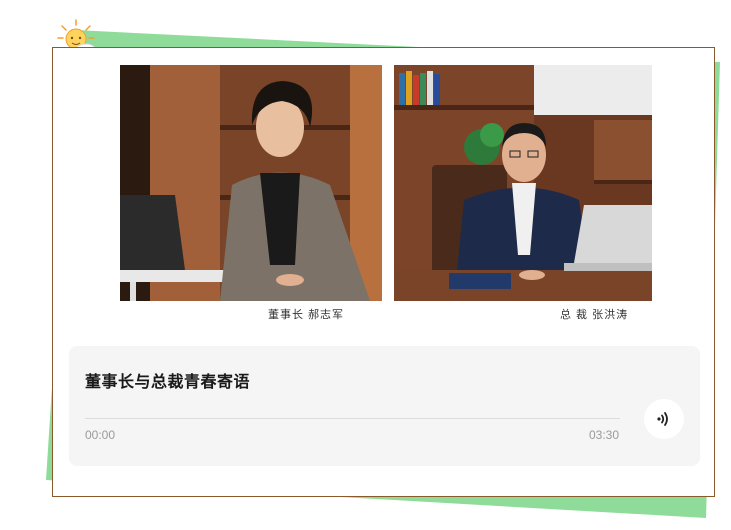 The width and height of the screenshot is (731, 530). Describe the element at coordinates (594, 315) in the screenshot. I see `president-caption: 总 裁 张洪涛` at that location.